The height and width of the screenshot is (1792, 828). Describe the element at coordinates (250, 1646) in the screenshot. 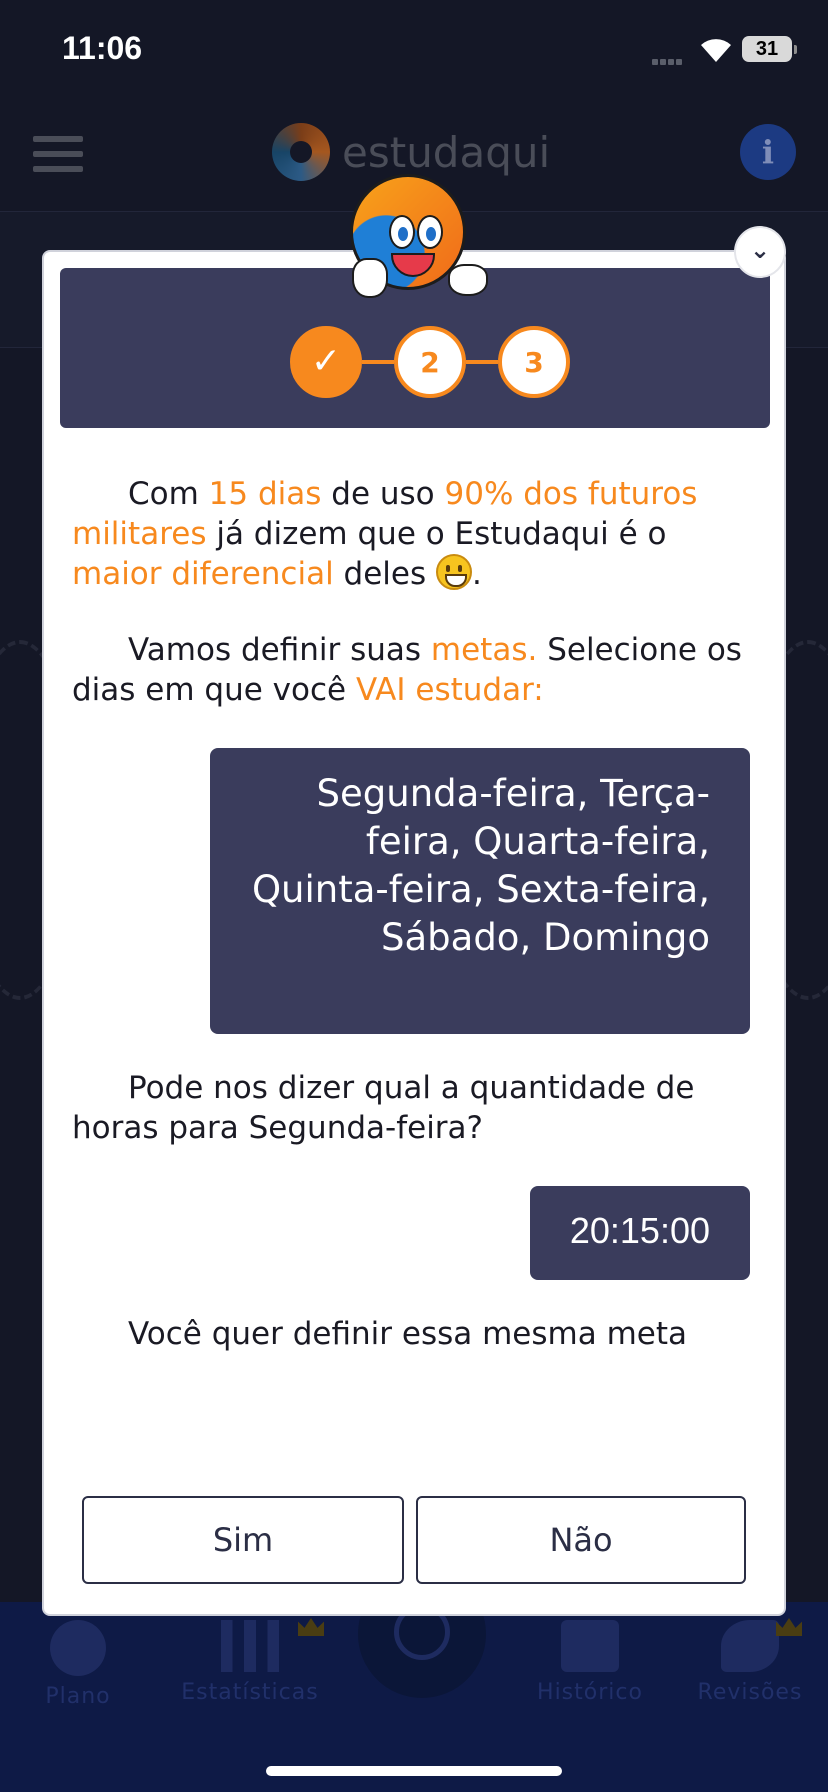

I see `bar-chart-icon` at that location.